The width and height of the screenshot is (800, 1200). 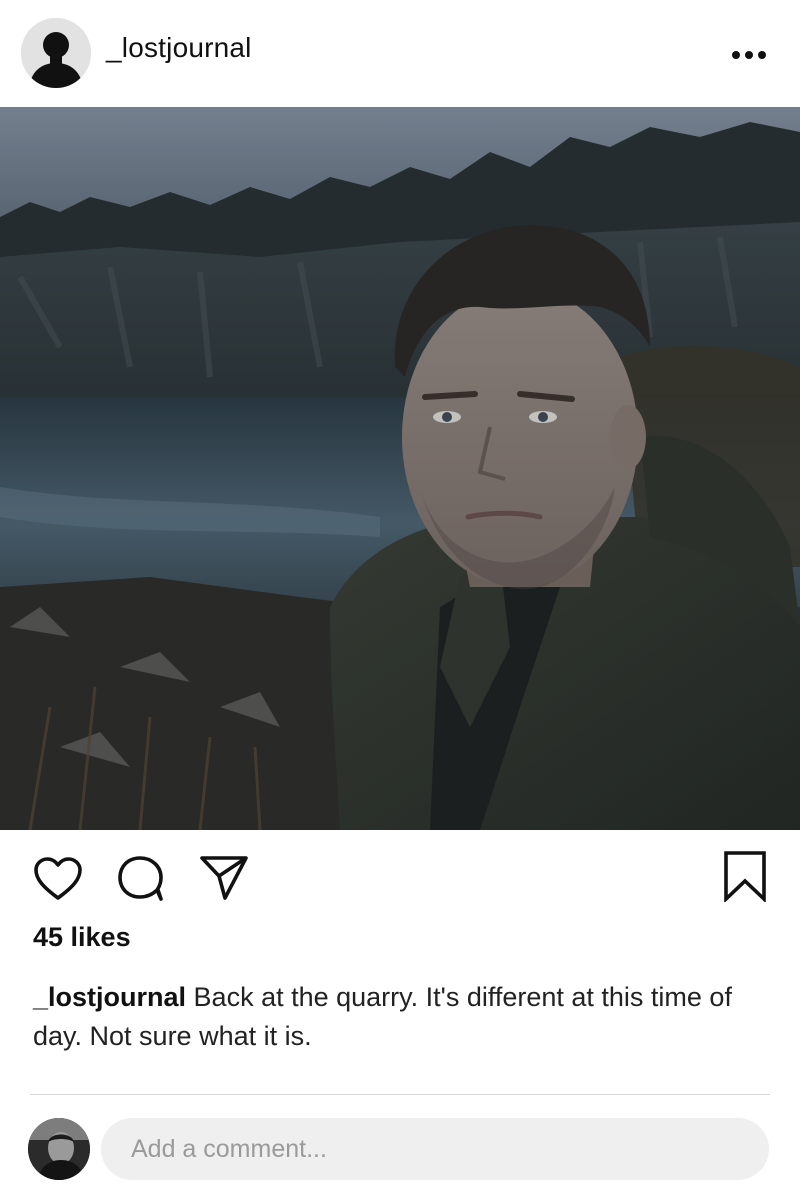 What do you see at coordinates (109, 997) in the screenshot?
I see `caption-username: _lostjournal` at bounding box center [109, 997].